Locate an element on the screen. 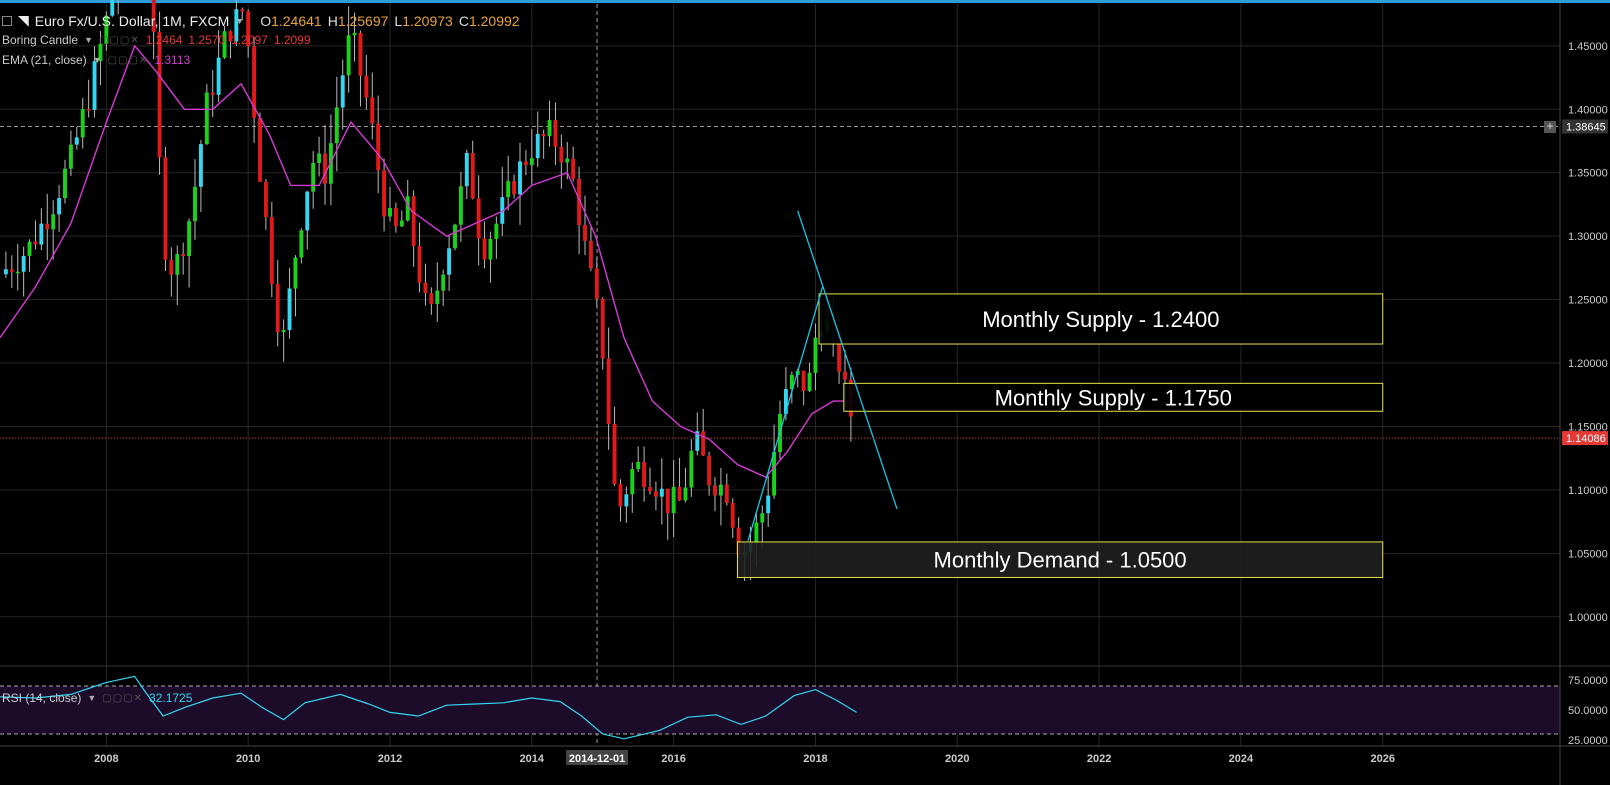 This screenshot has height=785, width=1610. time-tick-label: 2022 is located at coordinates (1099, 759).